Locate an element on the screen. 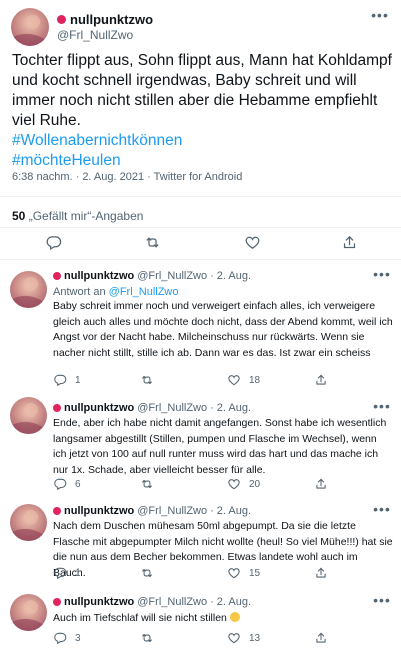 The image size is (401, 648). like-button: 20 is located at coordinates (243, 484).